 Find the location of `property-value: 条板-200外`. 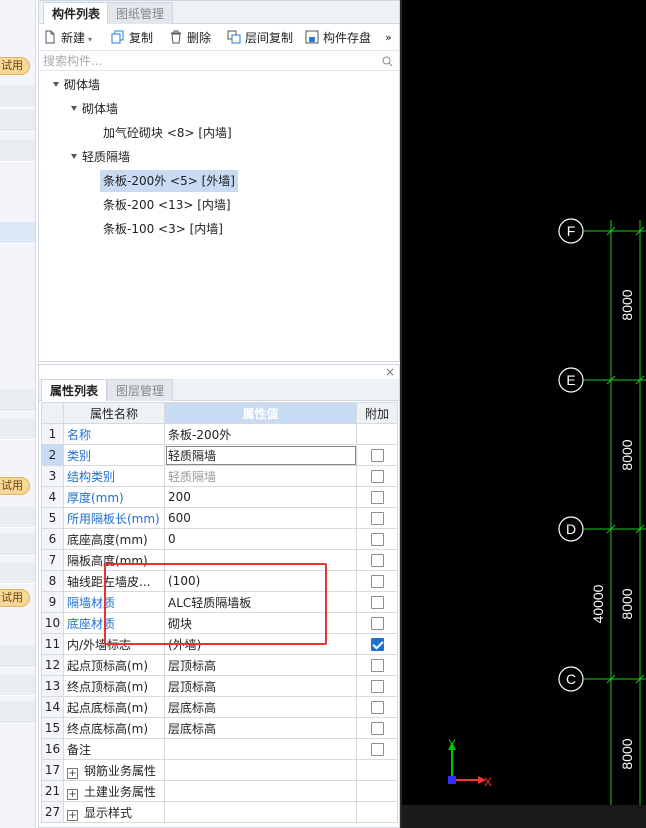

property-value: 条板-200外 is located at coordinates (260, 434).